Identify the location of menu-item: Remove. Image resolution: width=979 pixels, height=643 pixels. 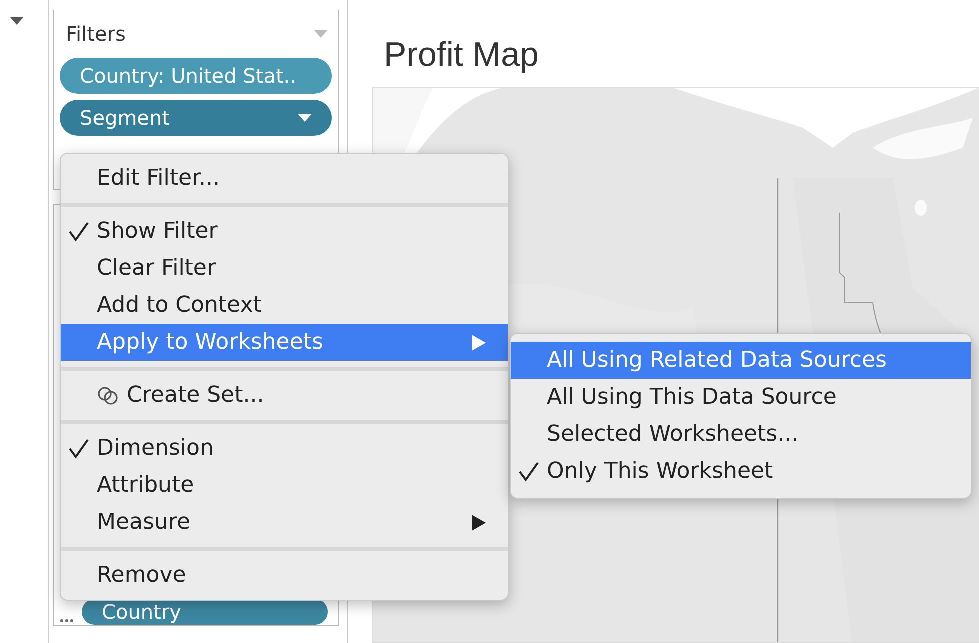
(284, 575).